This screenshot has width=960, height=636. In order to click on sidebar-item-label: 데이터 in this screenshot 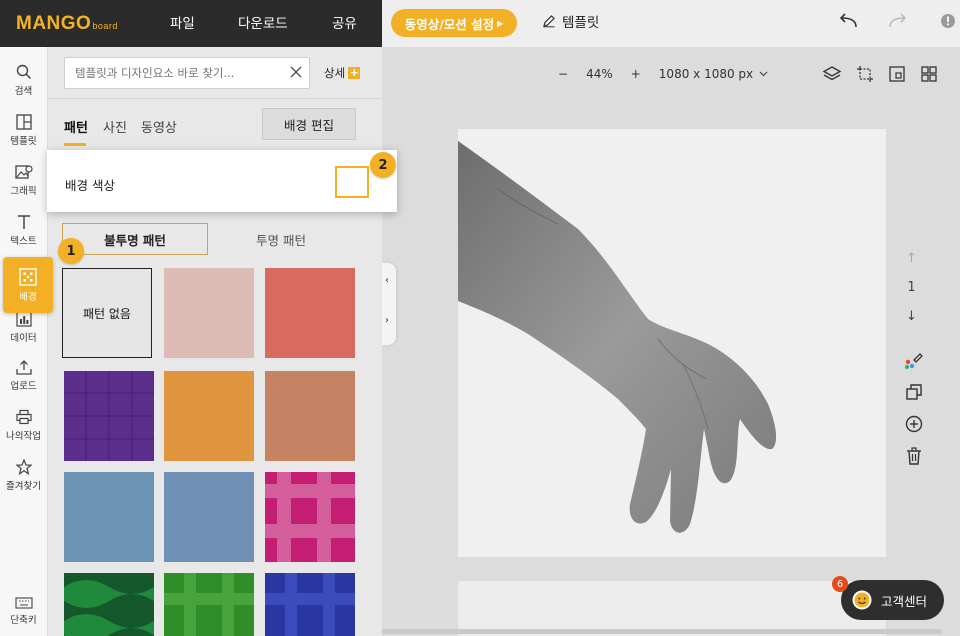, I will do `click(23, 338)`.